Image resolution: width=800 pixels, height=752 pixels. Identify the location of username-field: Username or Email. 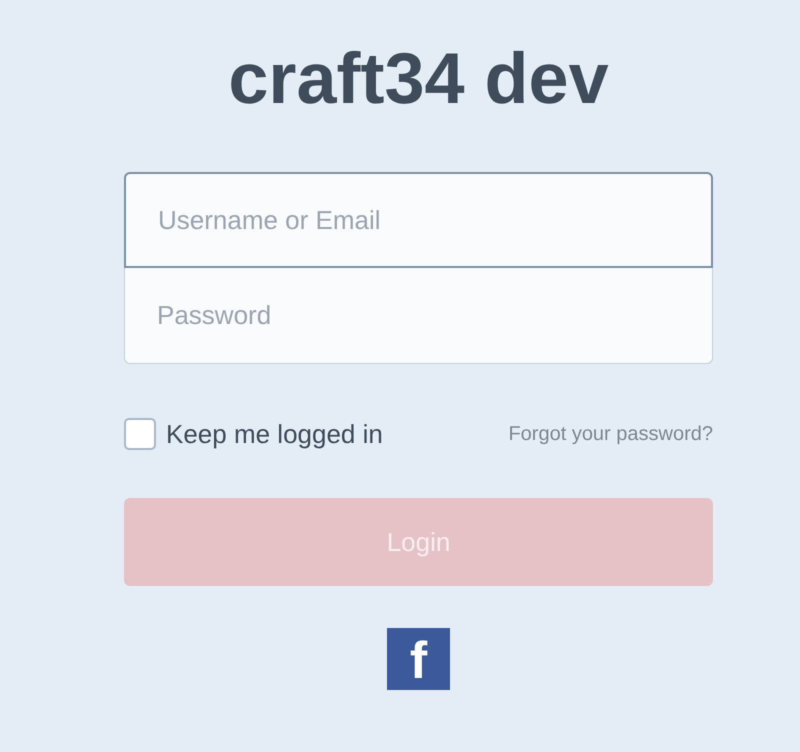
(418, 220).